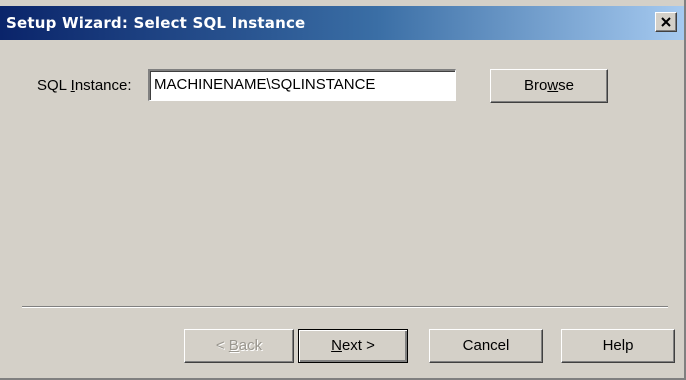 The image size is (686, 380). I want to click on next-button: Next >, so click(353, 346).